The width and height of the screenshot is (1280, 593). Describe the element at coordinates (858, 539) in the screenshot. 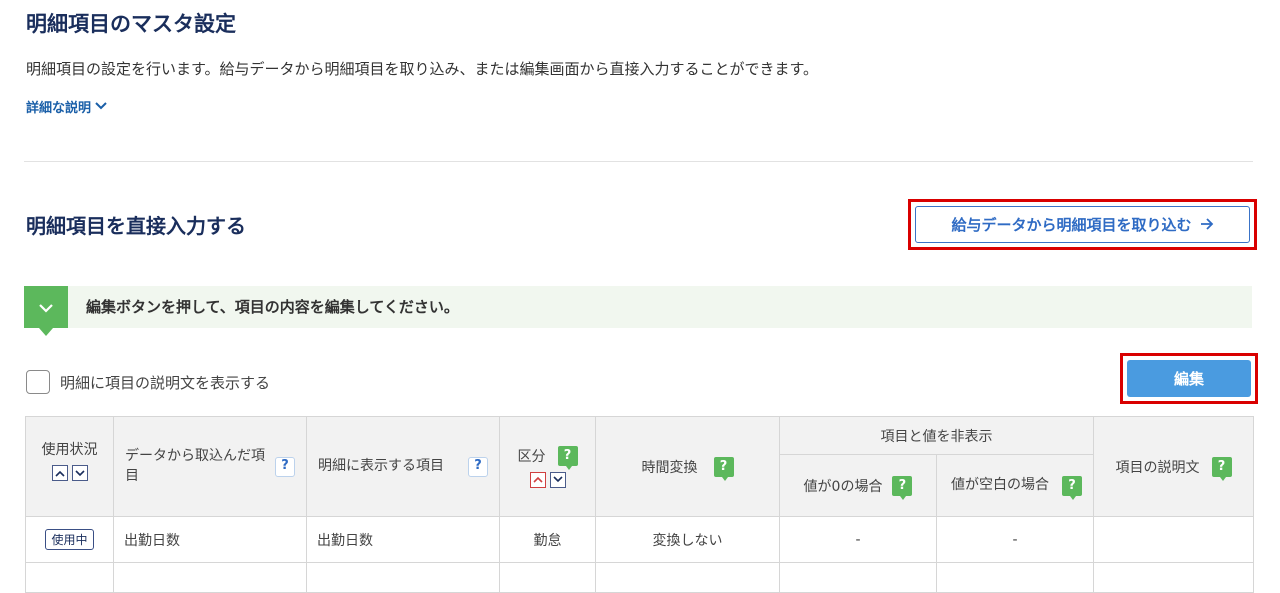

I see `when-zero-cell: -` at that location.